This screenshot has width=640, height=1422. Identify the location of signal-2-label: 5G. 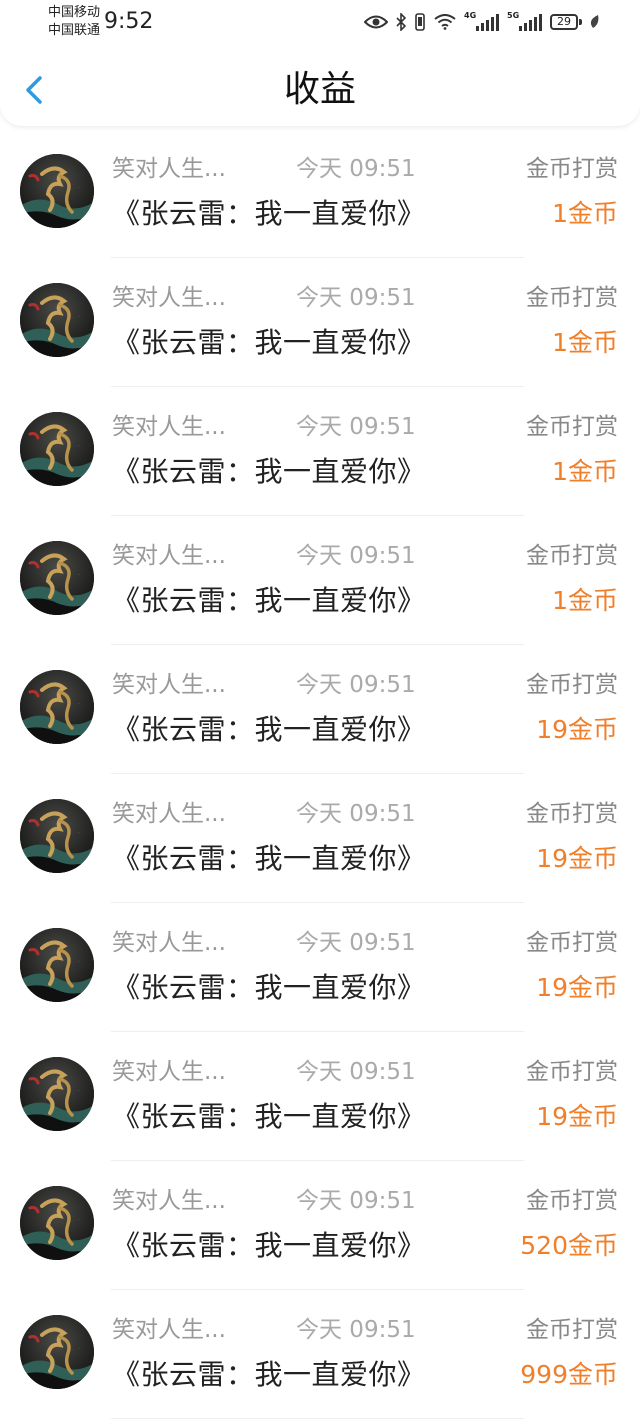
(513, 15).